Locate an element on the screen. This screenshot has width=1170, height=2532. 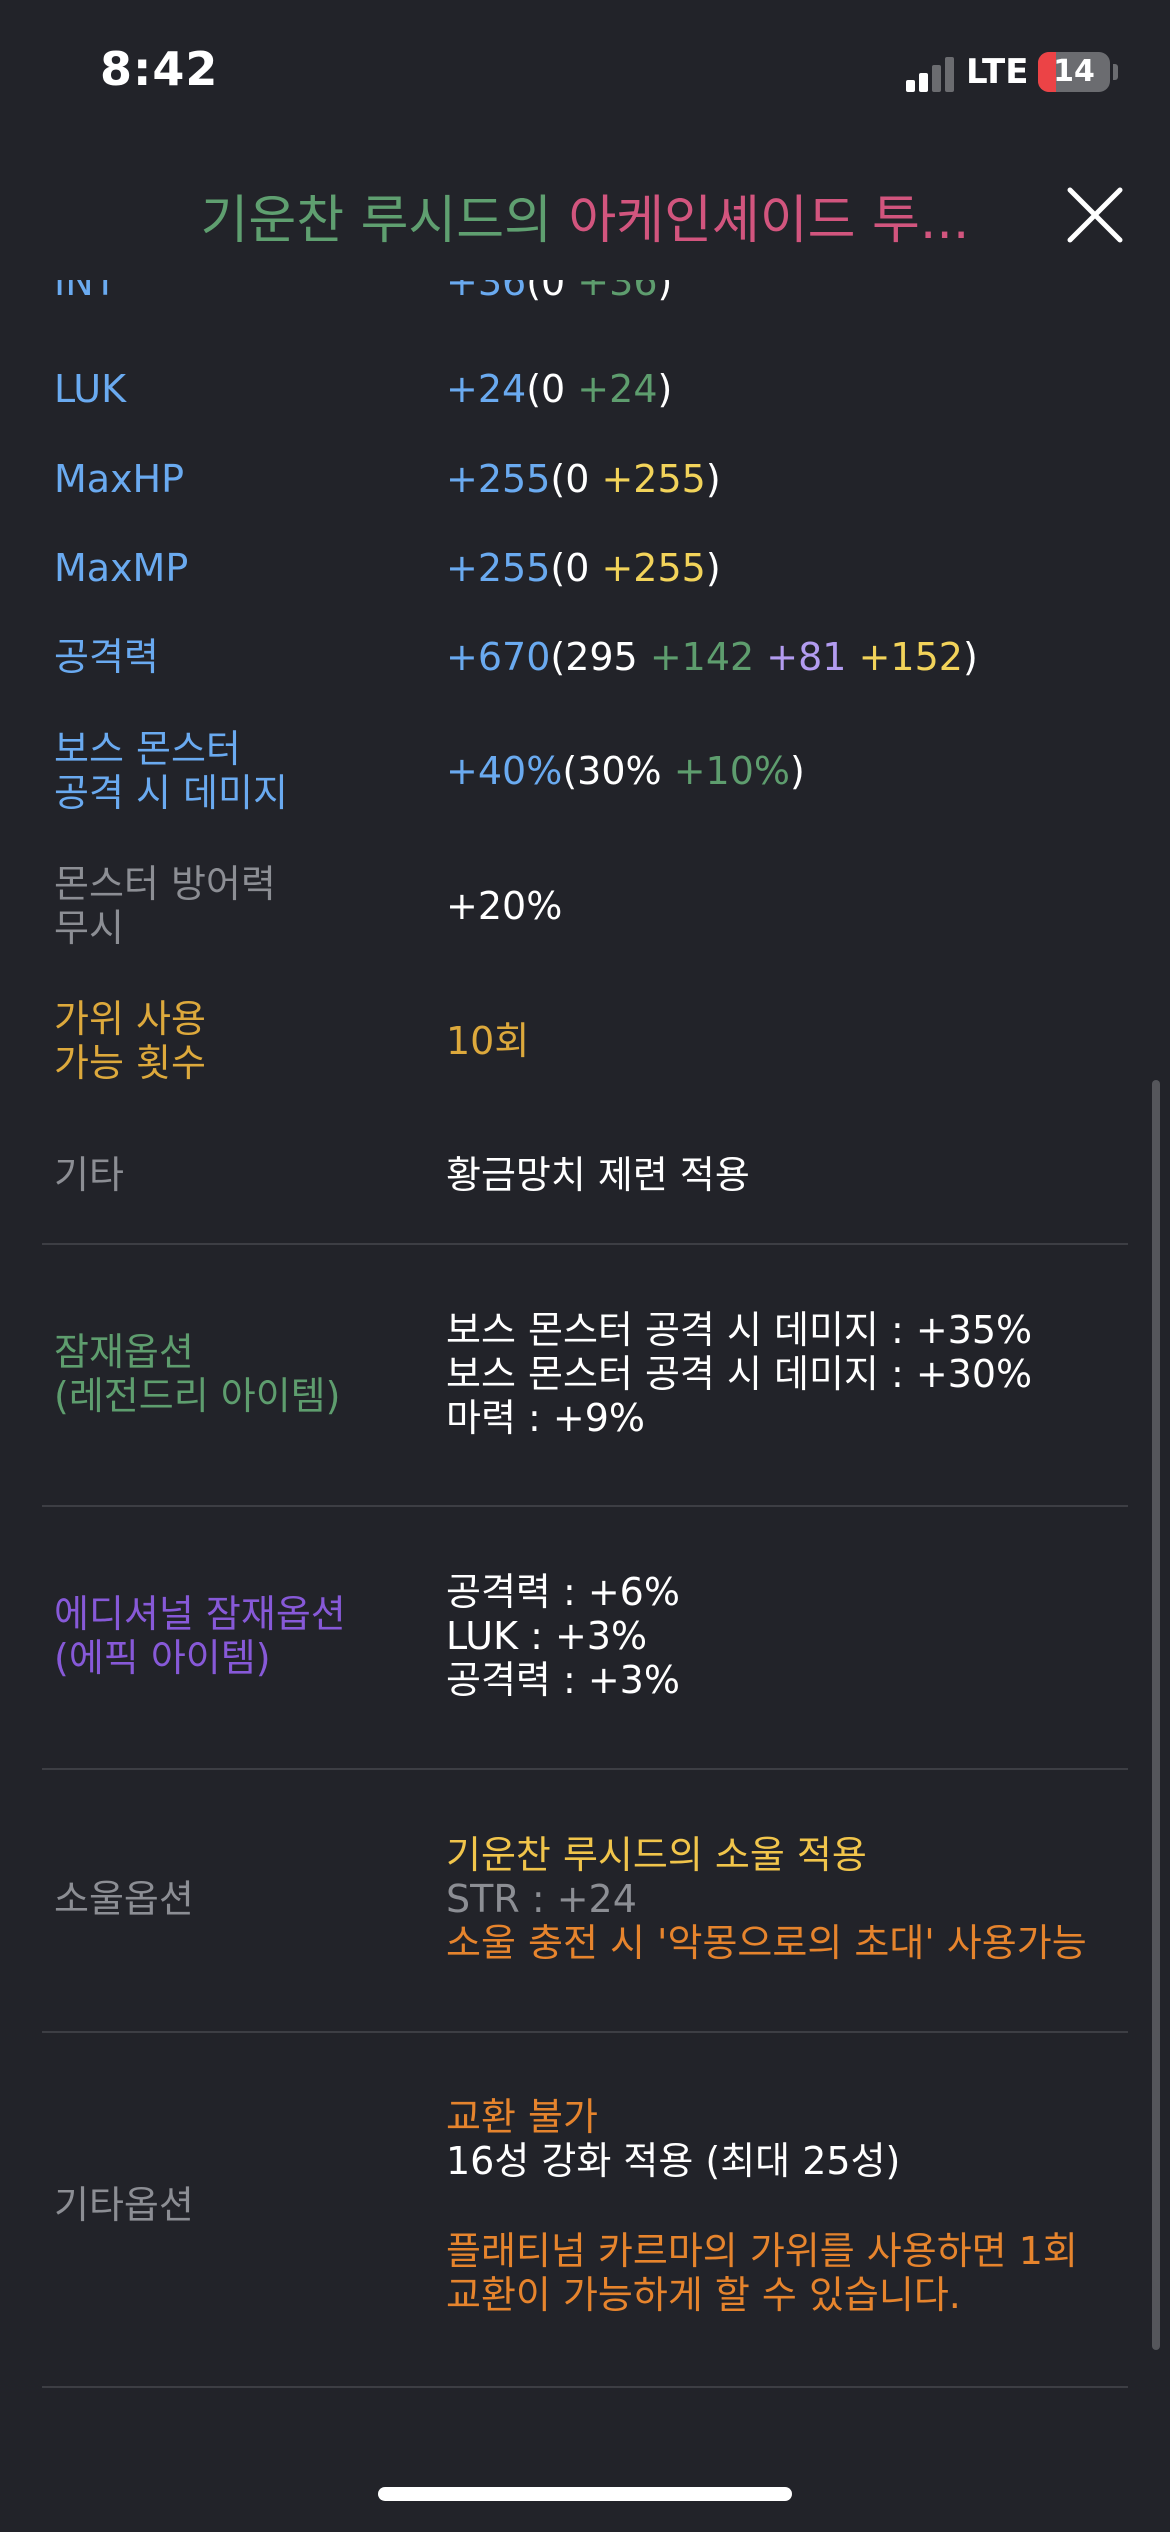
network-type: LTE is located at coordinates (997, 72).